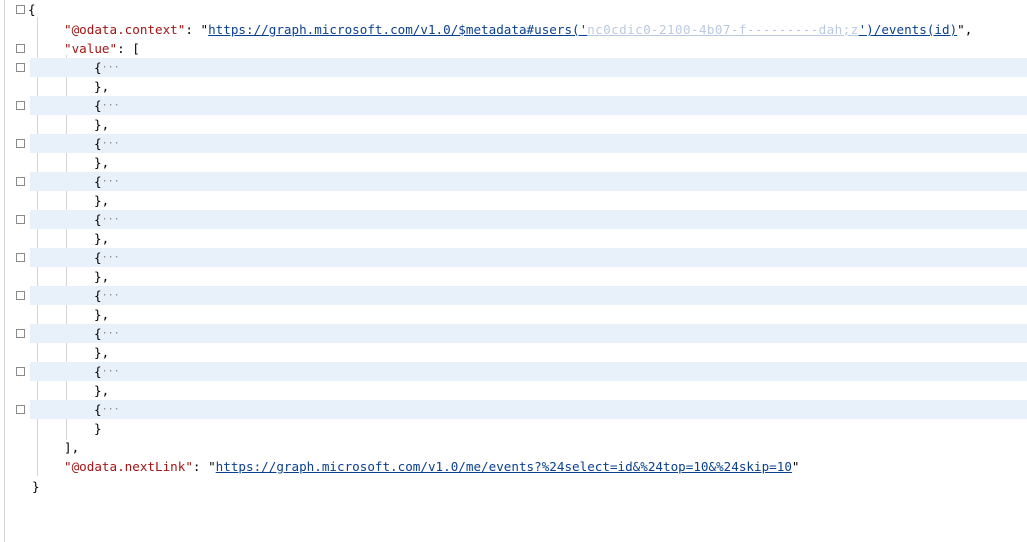 The image size is (1027, 542). I want to click on json-line-value-key: "value": [, so click(513, 48).